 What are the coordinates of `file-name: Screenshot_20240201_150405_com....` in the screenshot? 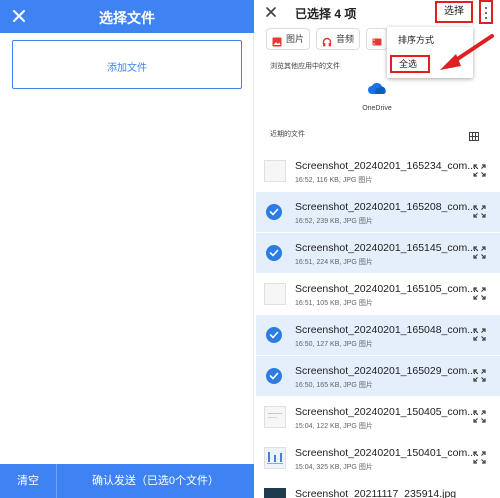 It's located at (387, 412).